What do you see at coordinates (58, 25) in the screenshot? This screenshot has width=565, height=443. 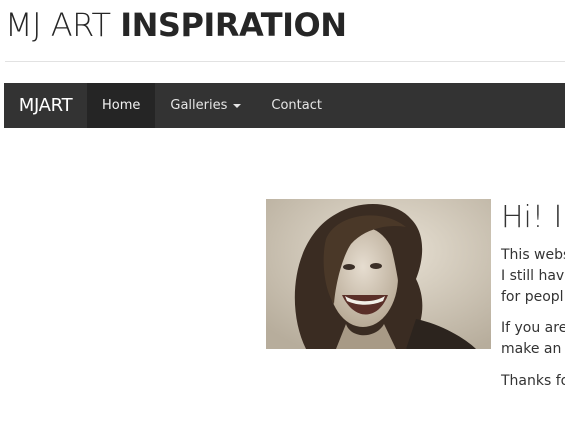 I see `site-title-light: MJ ART` at bounding box center [58, 25].